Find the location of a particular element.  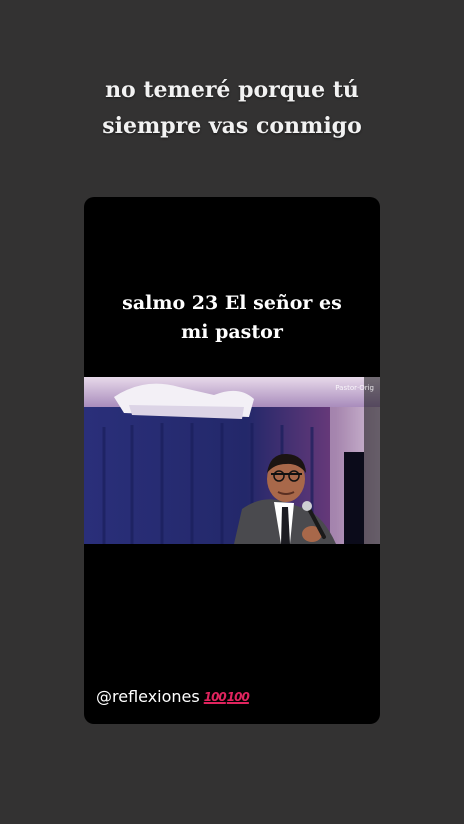

video-frame-image is located at coordinates (232, 460).